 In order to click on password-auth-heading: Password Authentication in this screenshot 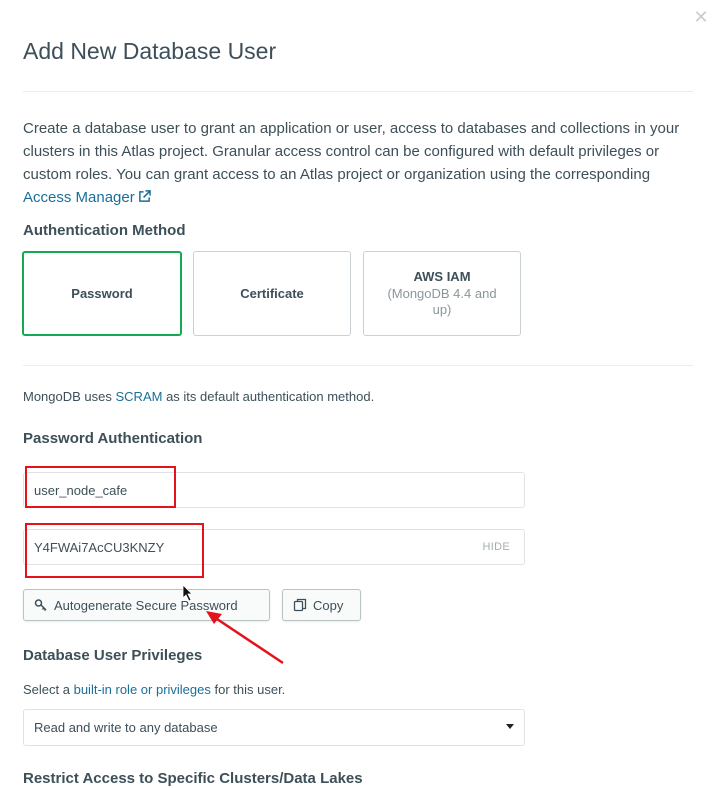, I will do `click(113, 438)`.